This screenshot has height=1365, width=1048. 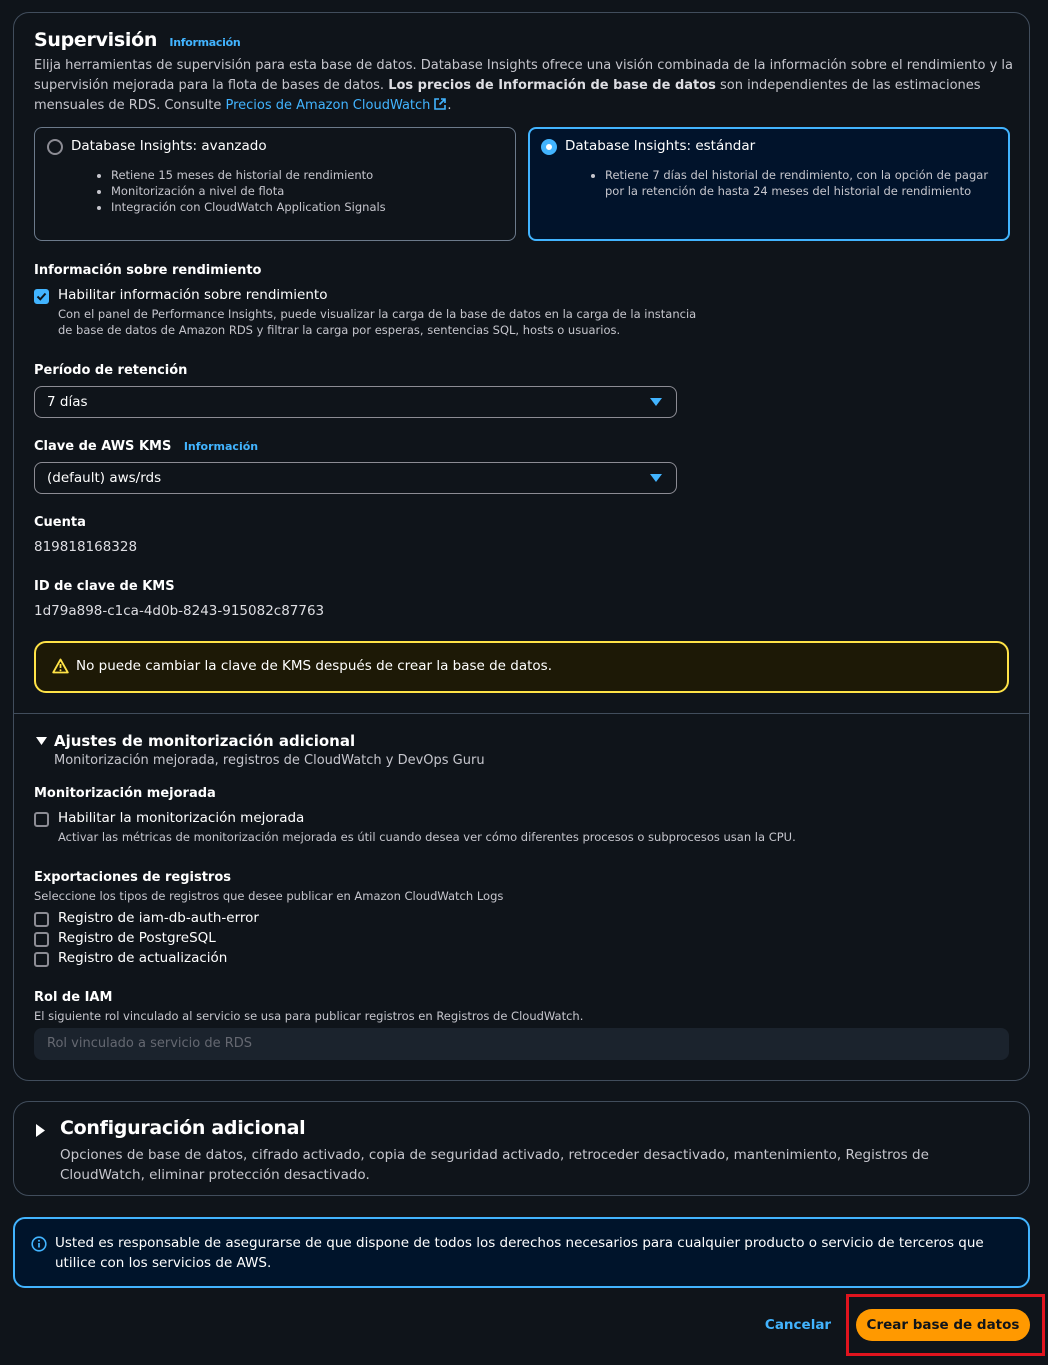 I want to click on account-value: 819818168328, so click(x=86, y=547).